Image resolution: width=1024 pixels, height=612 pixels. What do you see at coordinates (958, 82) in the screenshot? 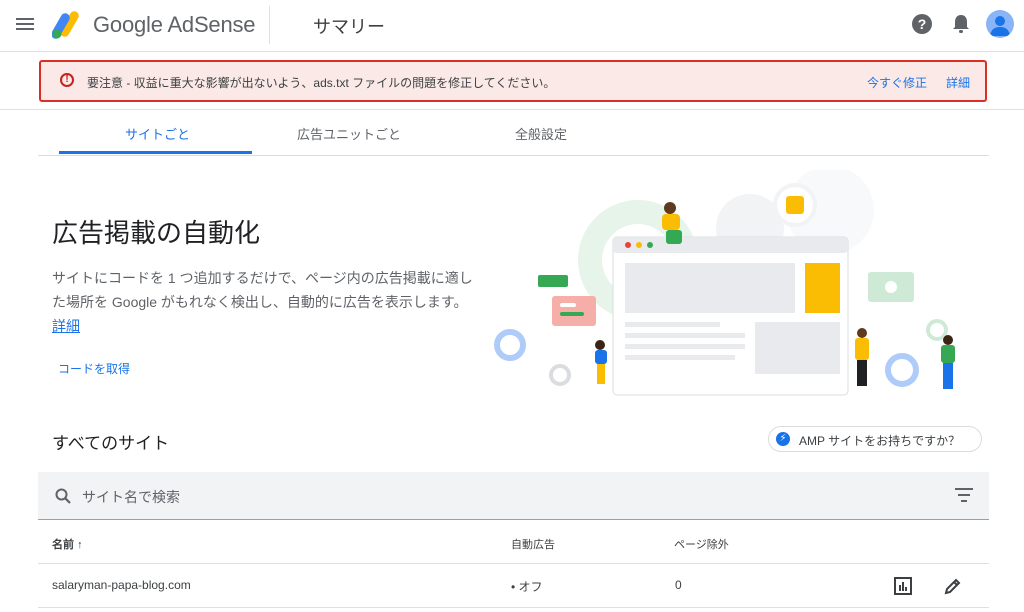
I see `alert-details-link: 詳細` at bounding box center [958, 82].